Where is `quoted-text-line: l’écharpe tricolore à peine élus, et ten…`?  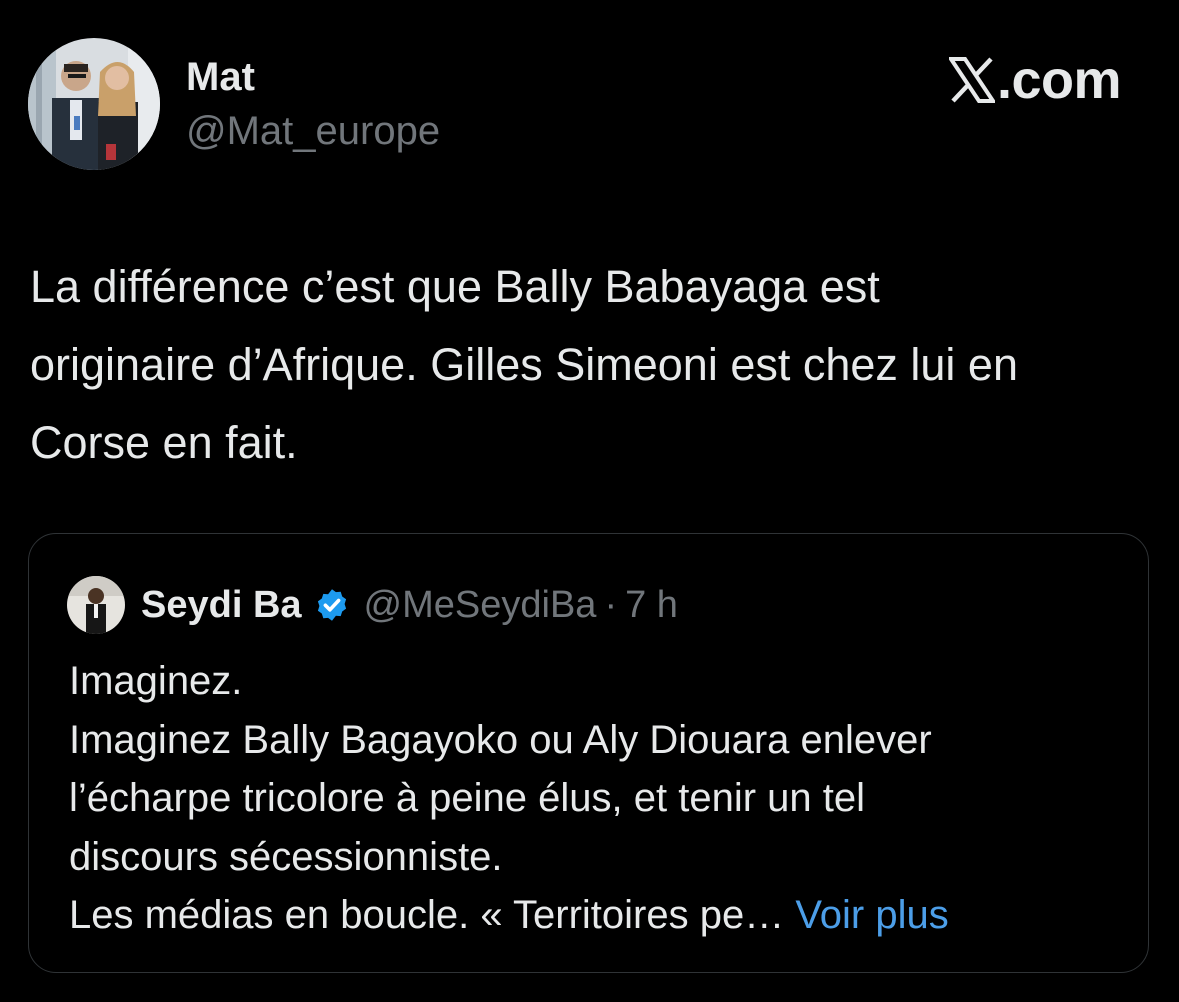 quoted-text-line: l’écharpe tricolore à peine élus, et ten… is located at coordinates (467, 798).